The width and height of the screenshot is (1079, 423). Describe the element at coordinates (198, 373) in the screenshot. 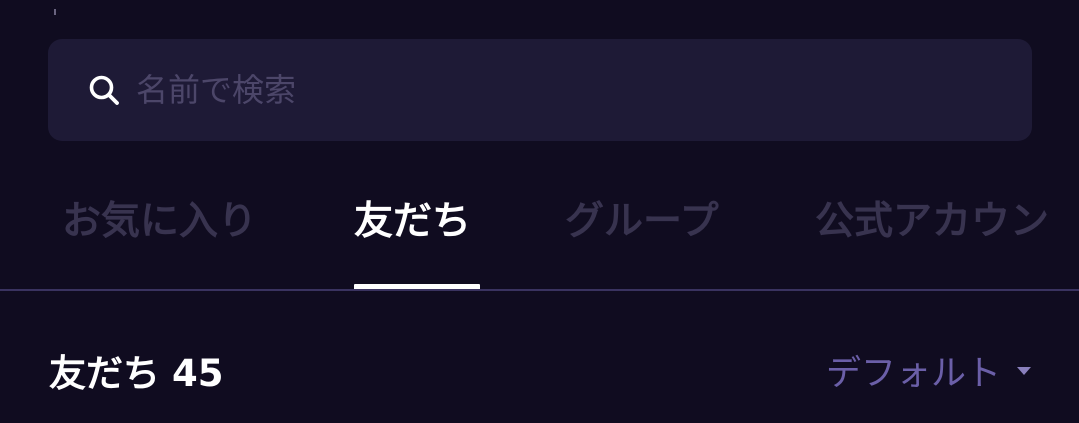

I see `friends-count: 45` at that location.